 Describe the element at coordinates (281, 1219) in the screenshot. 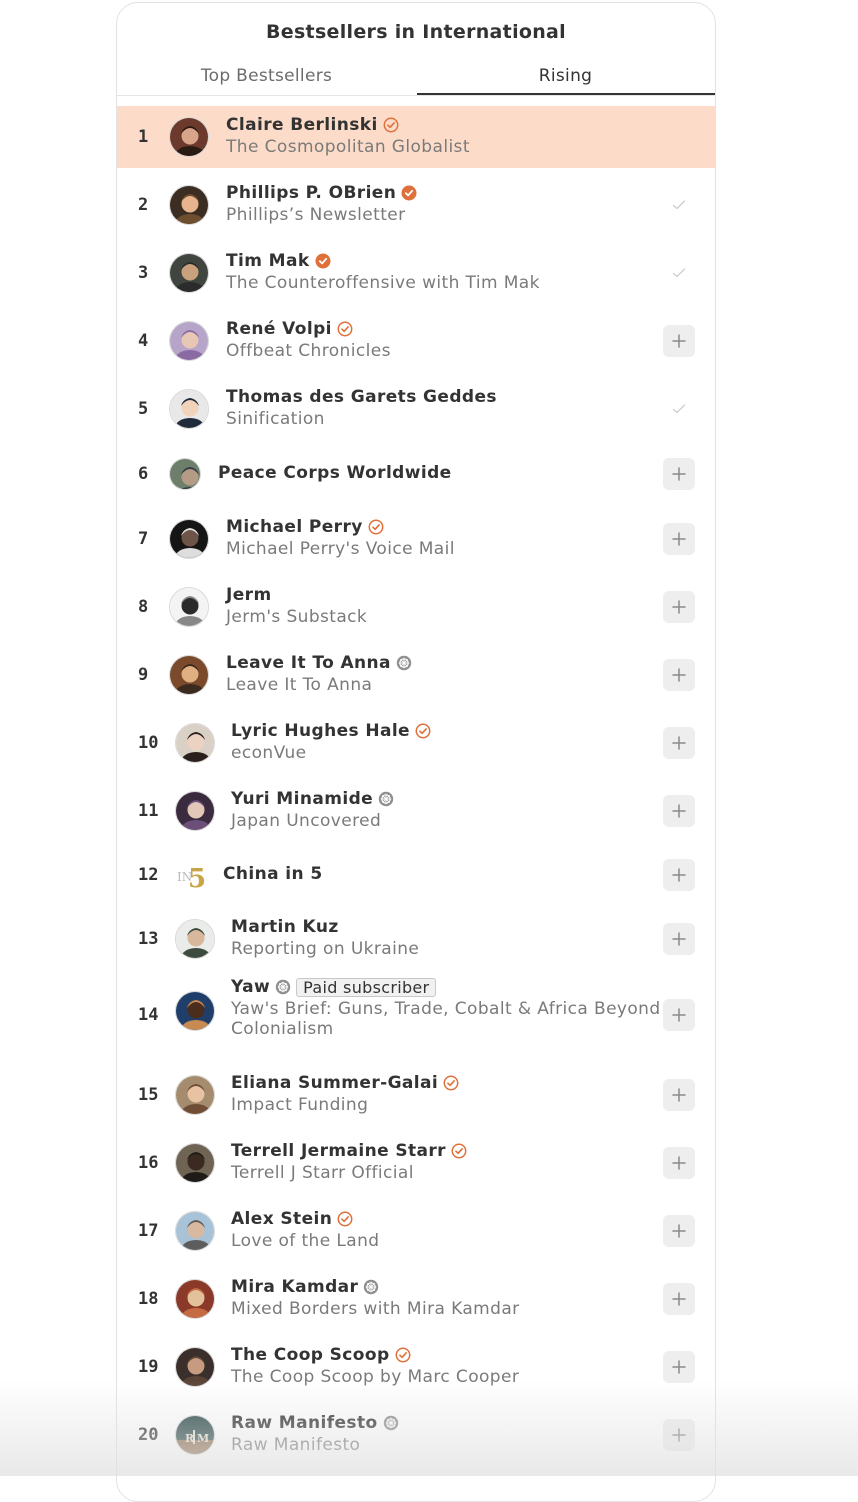

I see `author-name: Alex Stein` at that location.